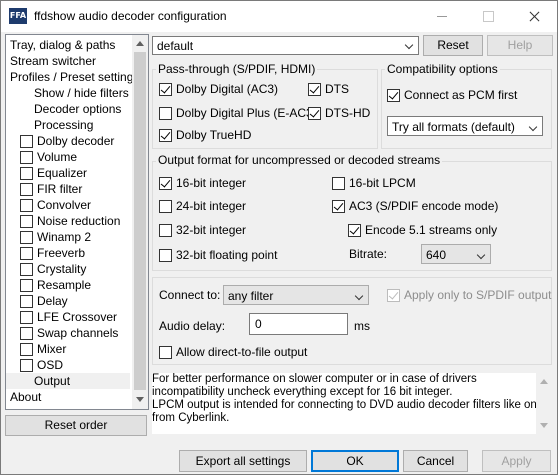 This screenshot has width=558, height=475. What do you see at coordinates (242, 352) in the screenshot?
I see `direct-to-file-label: Allow direct-to-file output` at bounding box center [242, 352].